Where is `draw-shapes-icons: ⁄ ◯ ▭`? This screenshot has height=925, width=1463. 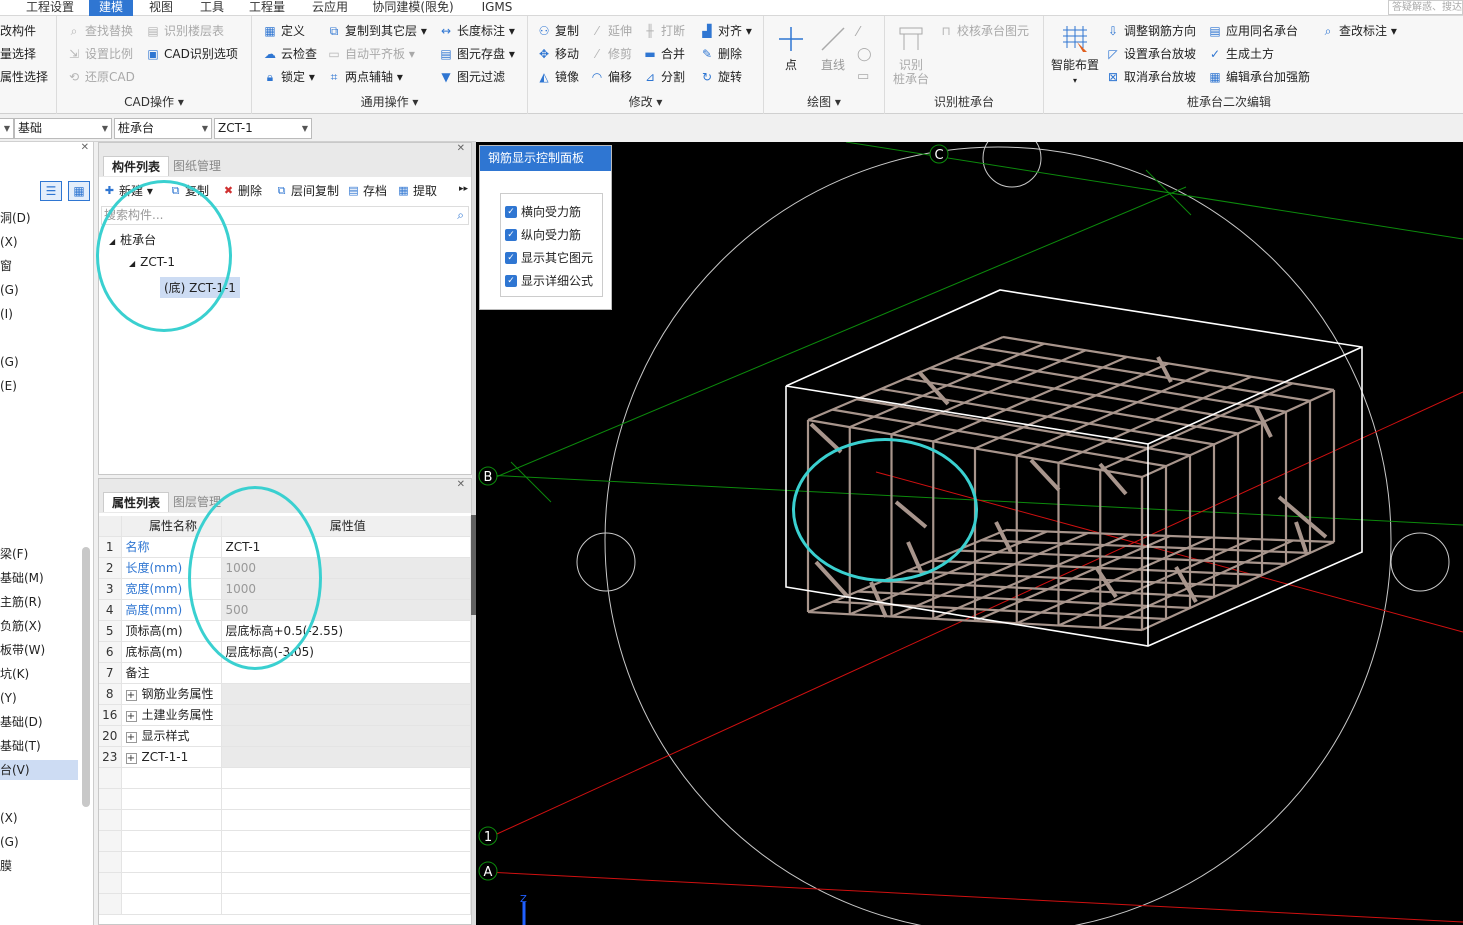 draw-shapes-icons: ⁄ ◯ ▭ is located at coordinates (864, 55).